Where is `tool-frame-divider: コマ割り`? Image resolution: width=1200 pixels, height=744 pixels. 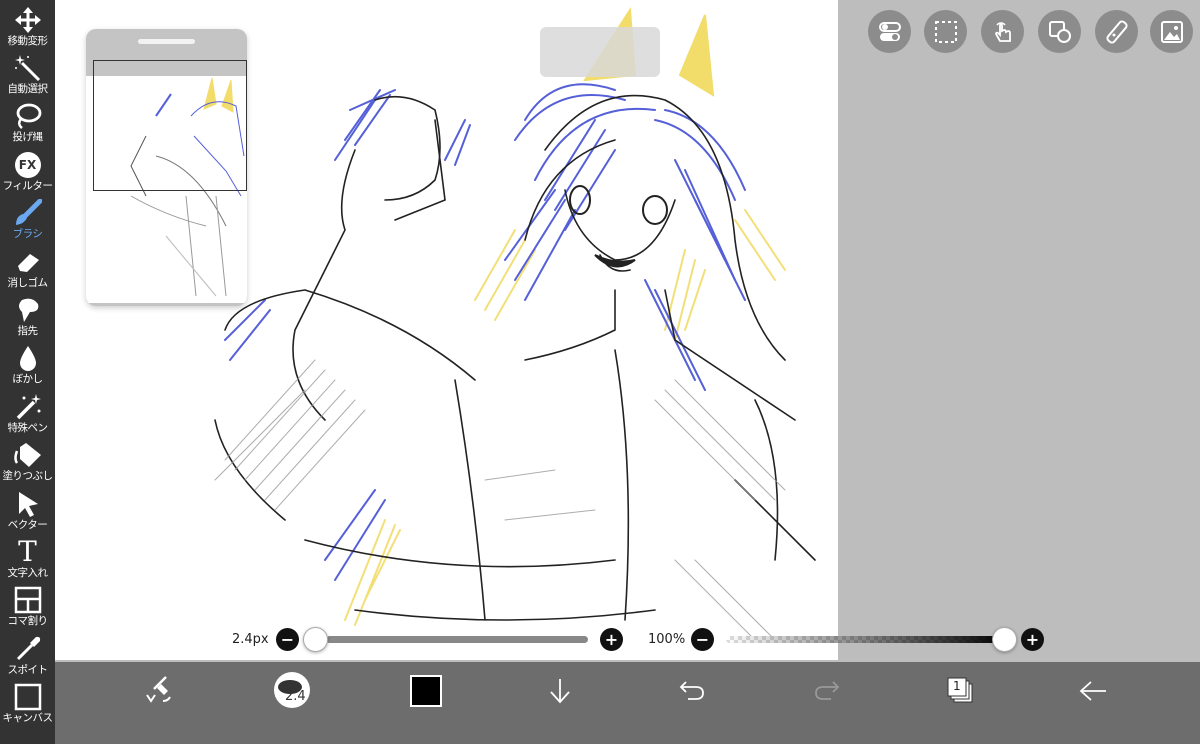
tool-frame-divider: コマ割り is located at coordinates (27, 606).